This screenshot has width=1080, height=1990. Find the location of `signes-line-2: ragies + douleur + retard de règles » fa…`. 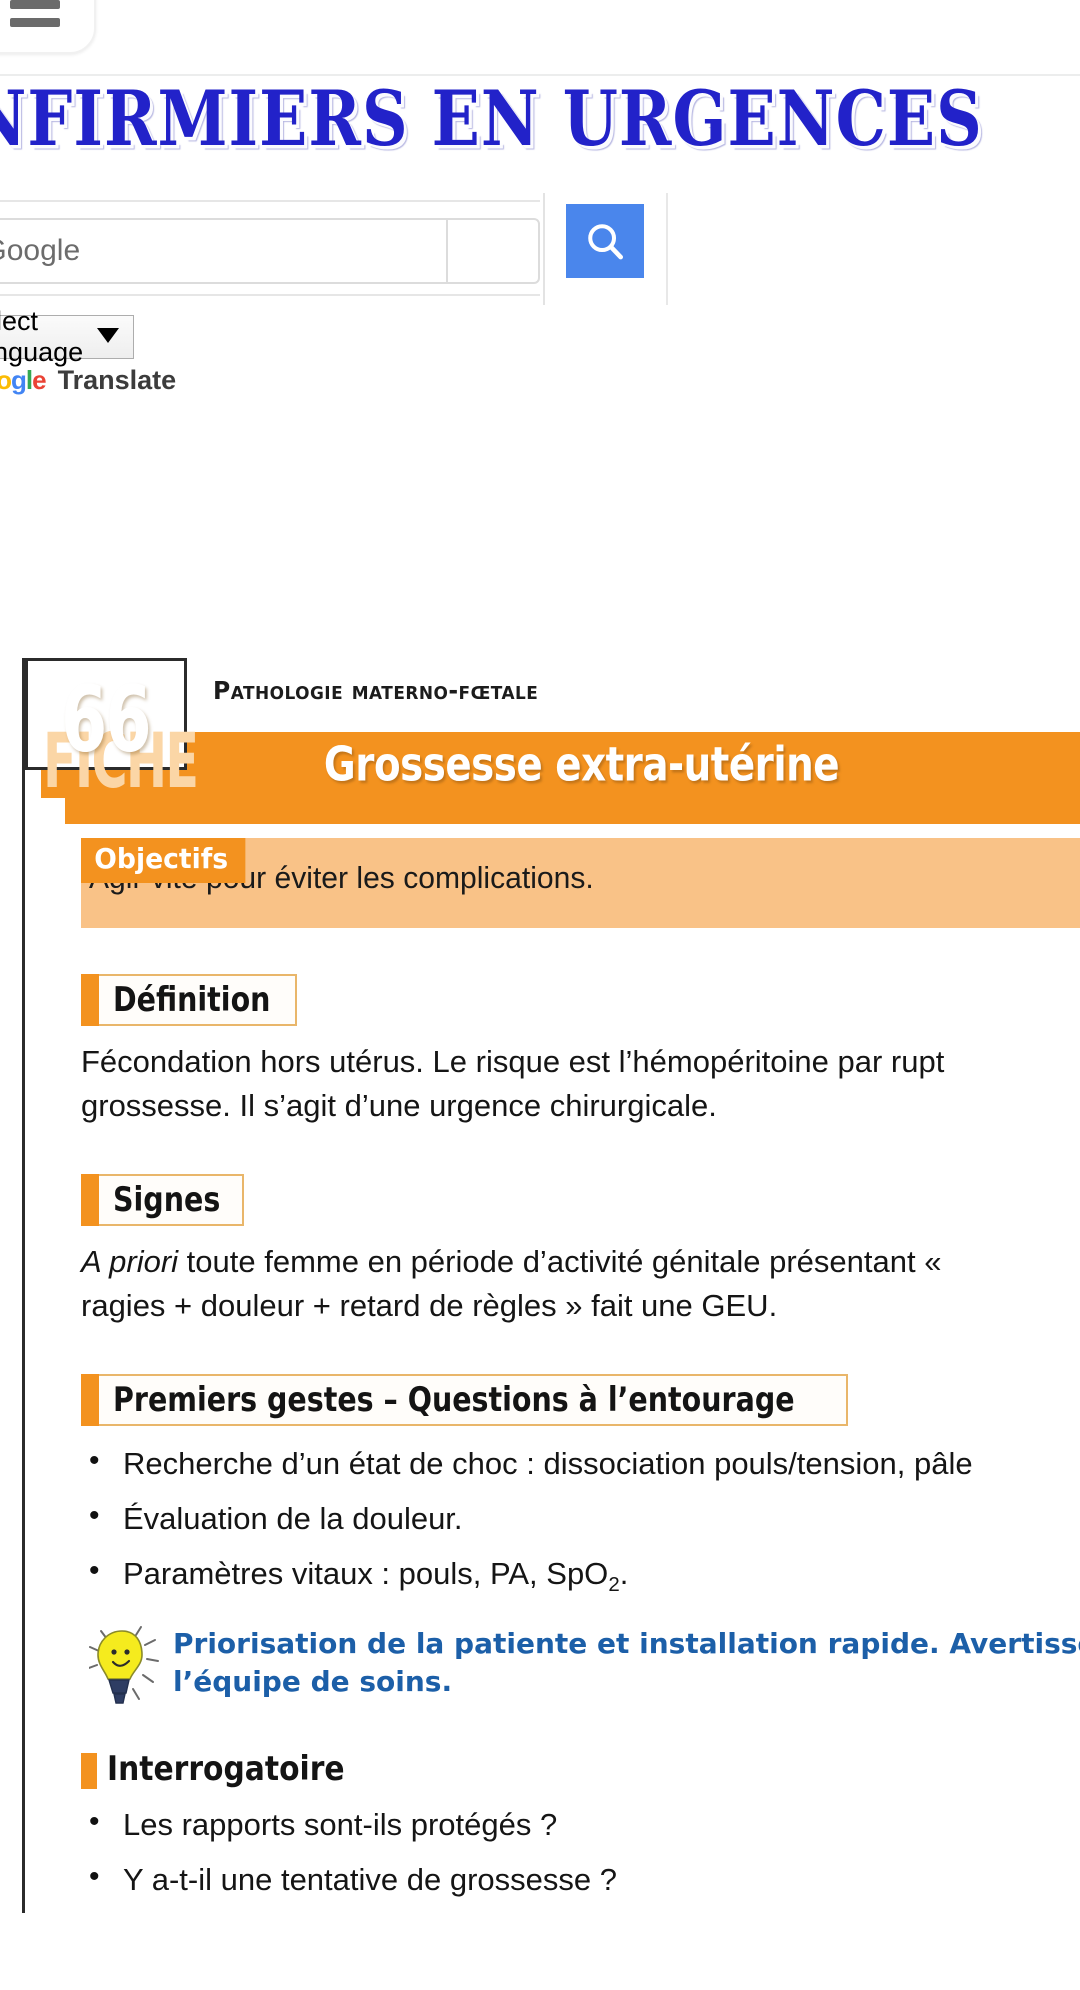

signes-line-2: ragies + douleur + retard de règles » fa… is located at coordinates (429, 1306).